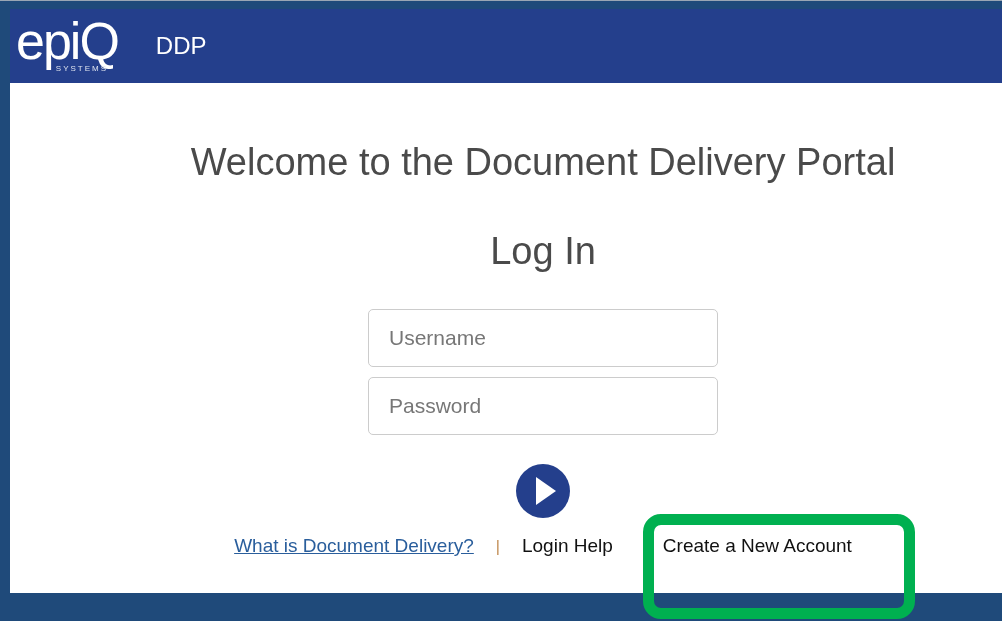  What do you see at coordinates (543, 338) in the screenshot?
I see `login-field: Username` at bounding box center [543, 338].